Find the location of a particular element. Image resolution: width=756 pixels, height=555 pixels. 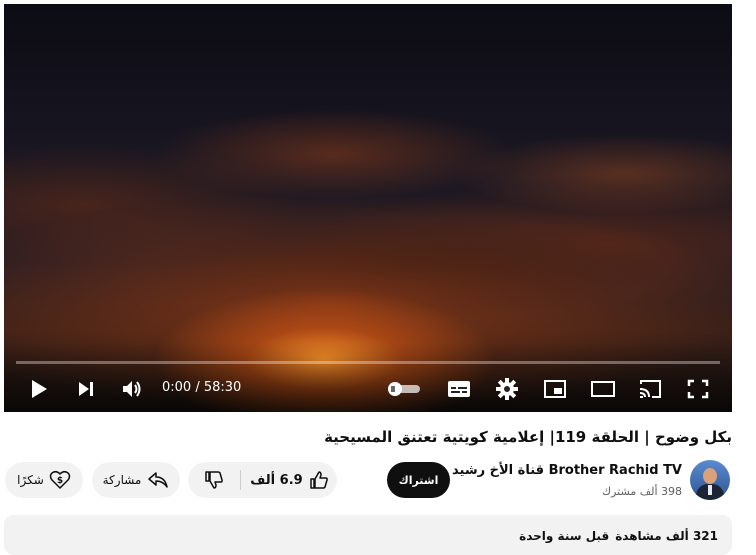

thanks-button: شكرًا $ is located at coordinates (44, 480).